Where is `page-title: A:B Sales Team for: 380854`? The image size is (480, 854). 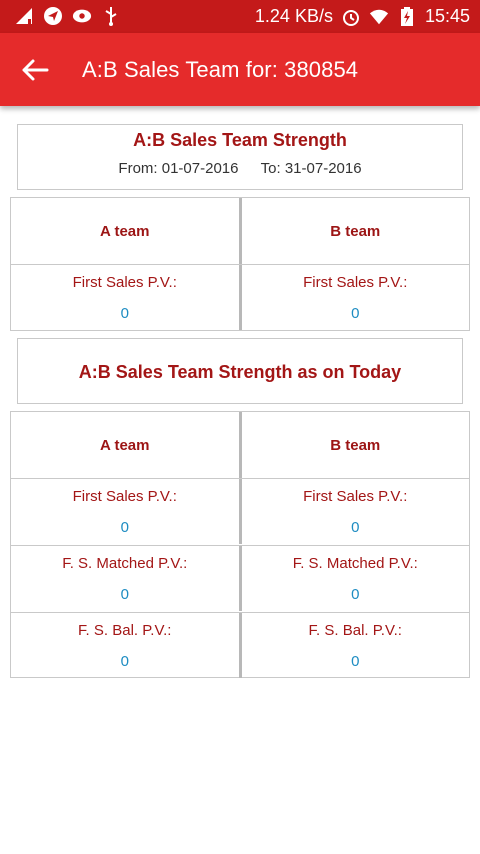
page-title: A:B Sales Team for: 380854 is located at coordinates (220, 69).